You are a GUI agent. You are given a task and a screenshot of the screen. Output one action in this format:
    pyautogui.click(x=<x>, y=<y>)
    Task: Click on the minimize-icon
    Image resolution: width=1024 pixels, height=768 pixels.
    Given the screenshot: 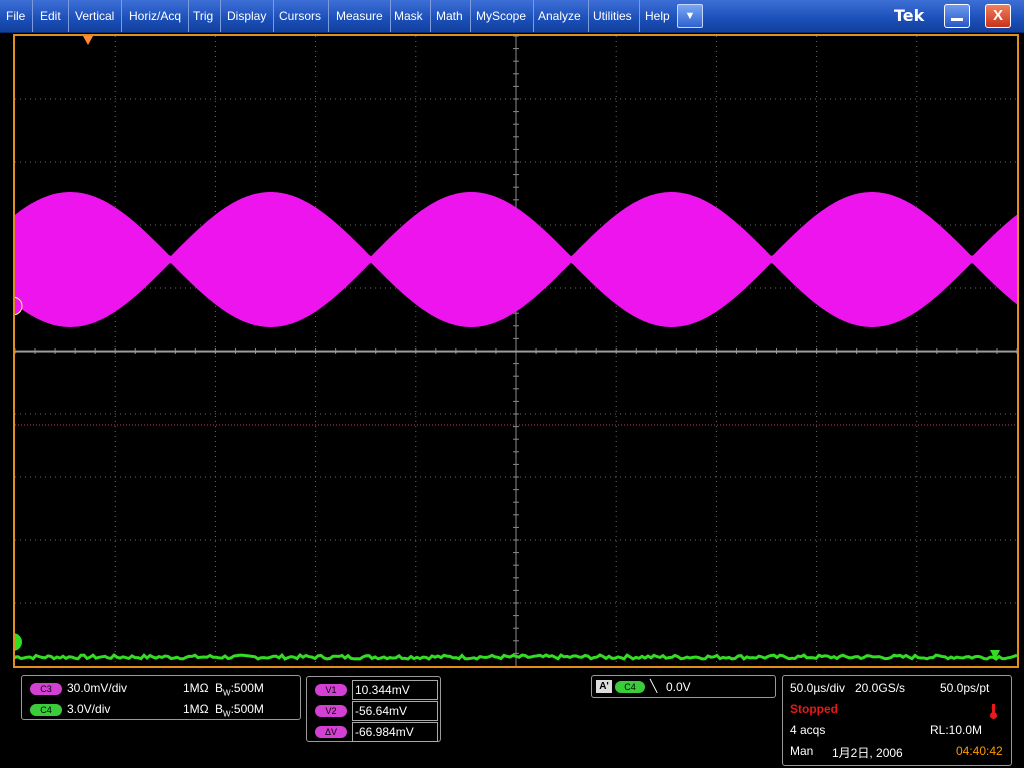 What is the action you would take?
    pyautogui.click(x=957, y=19)
    